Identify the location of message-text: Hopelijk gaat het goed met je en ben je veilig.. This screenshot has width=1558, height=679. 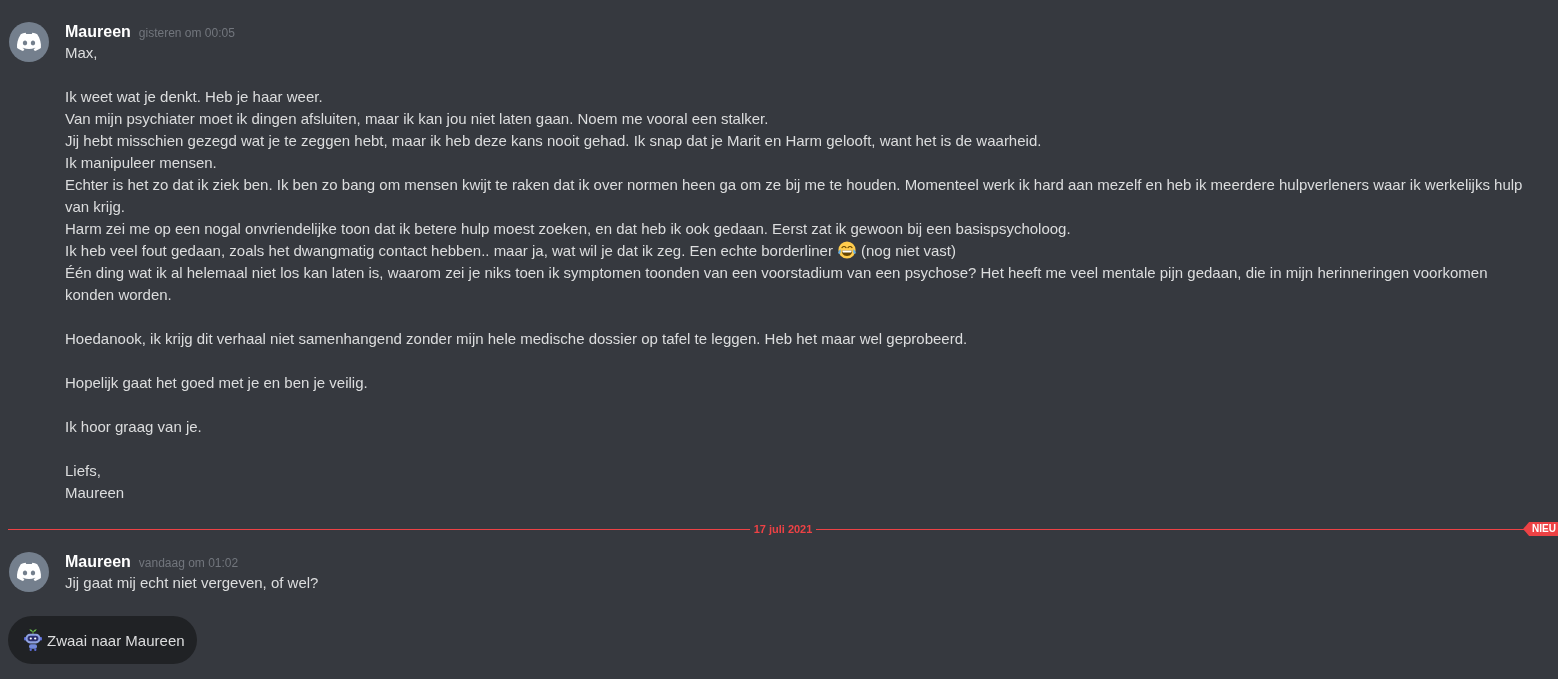
(217, 383).